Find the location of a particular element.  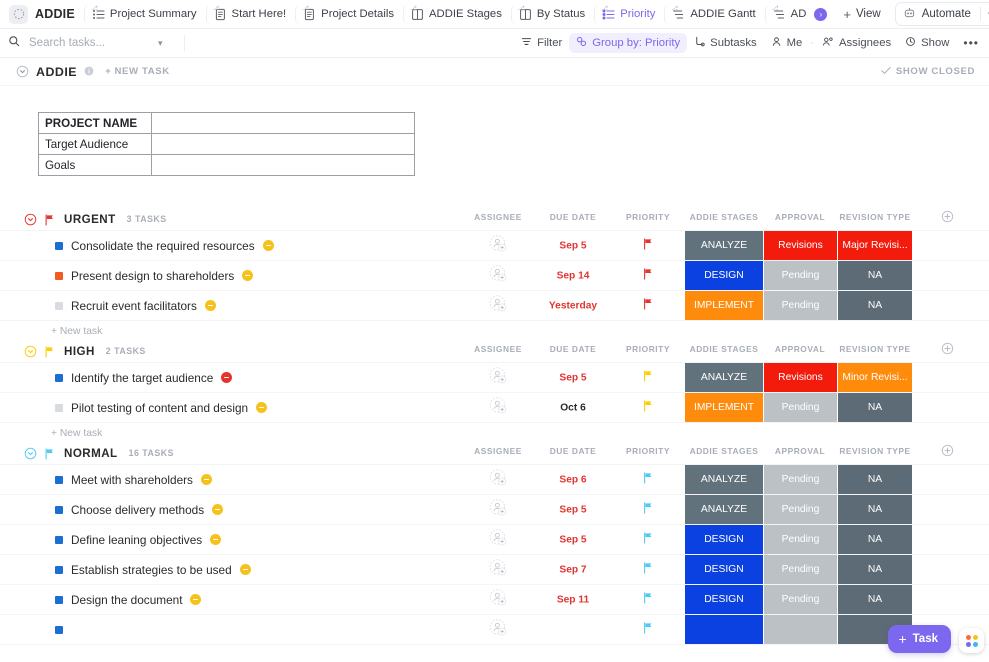

view-tab-project-summary: ⎇ Project Summary is located at coordinates (143, 14).